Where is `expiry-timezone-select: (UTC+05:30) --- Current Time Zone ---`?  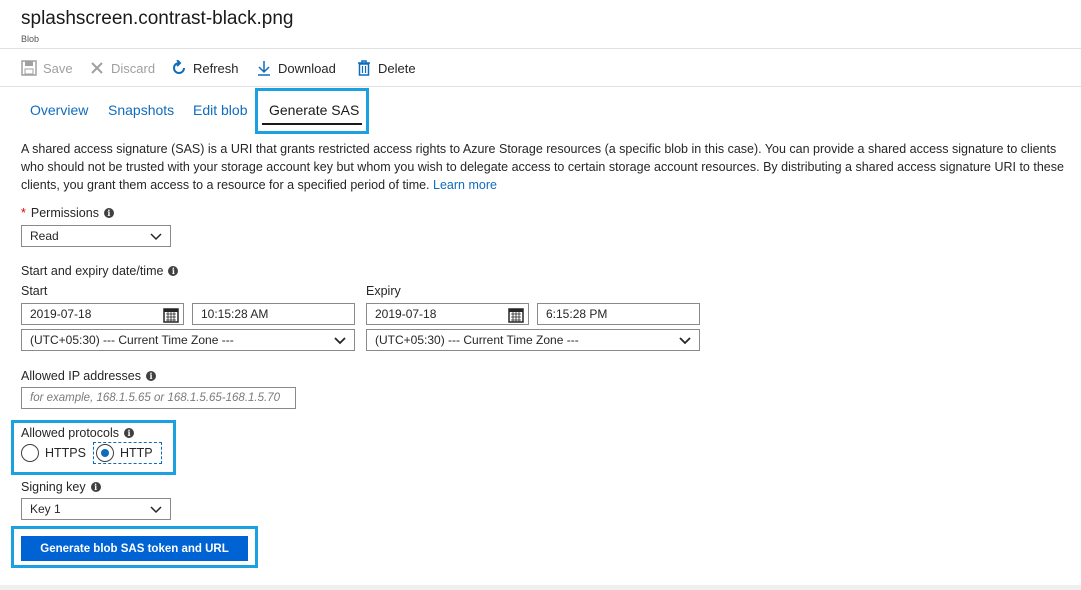 expiry-timezone-select: (UTC+05:30) --- Current Time Zone --- is located at coordinates (533, 340).